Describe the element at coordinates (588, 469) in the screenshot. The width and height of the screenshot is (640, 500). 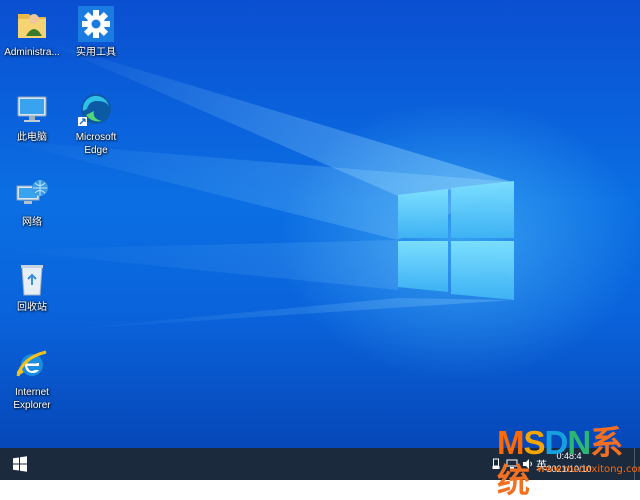
I see `watermark-url: www.msdnxitong.com` at that location.